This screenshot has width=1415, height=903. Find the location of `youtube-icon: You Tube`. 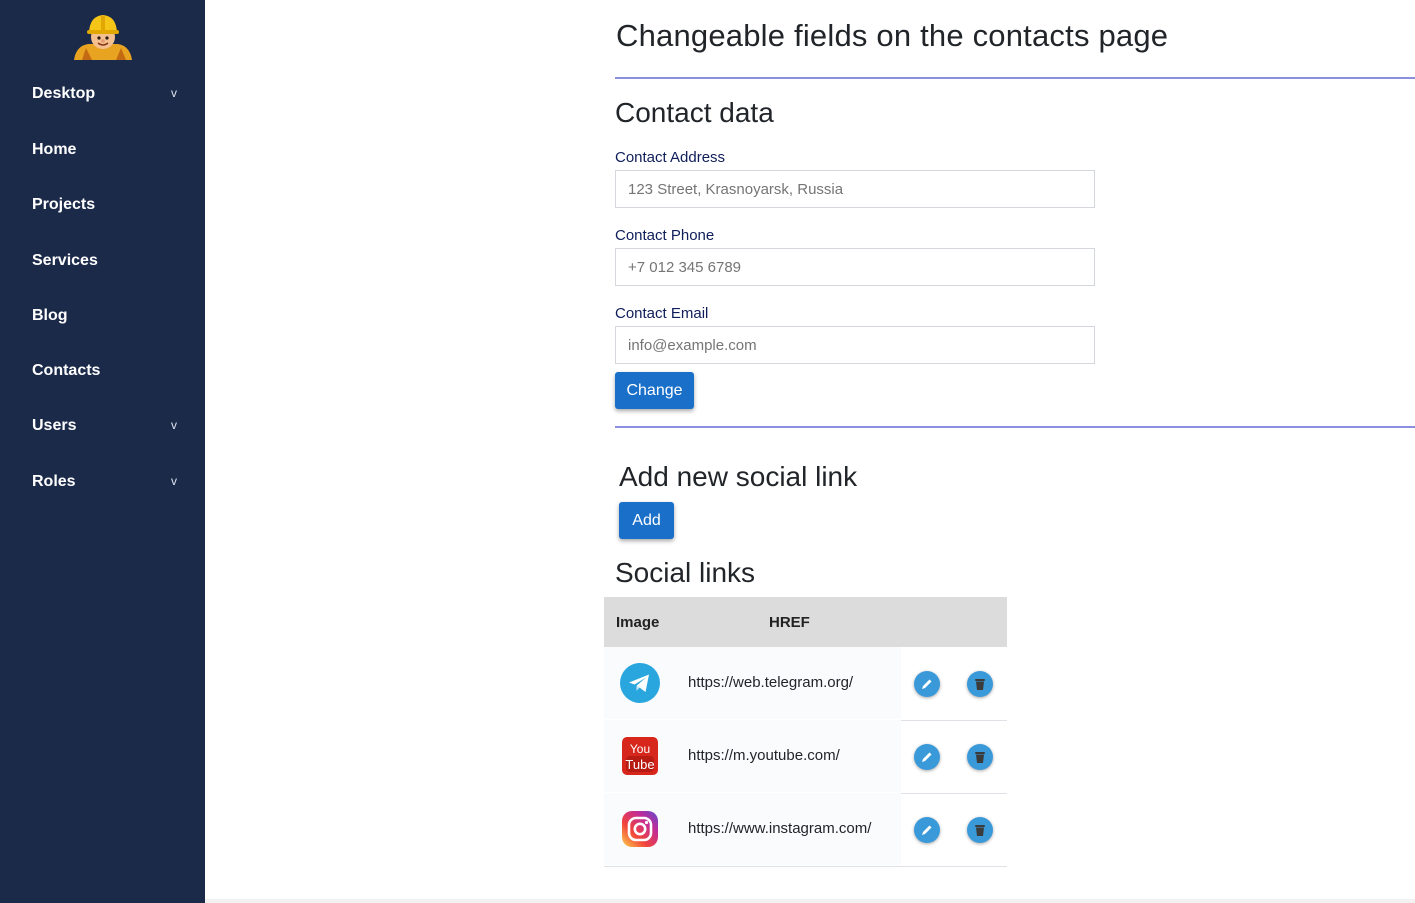

youtube-icon: You Tube is located at coordinates (640, 756).